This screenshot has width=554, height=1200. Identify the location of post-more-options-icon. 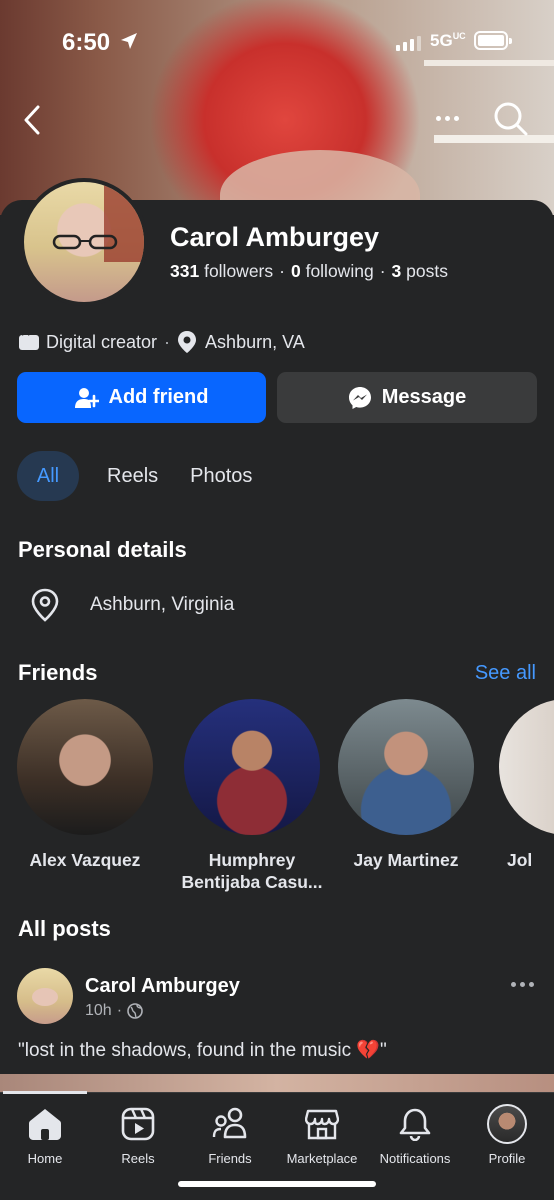
(522, 984).